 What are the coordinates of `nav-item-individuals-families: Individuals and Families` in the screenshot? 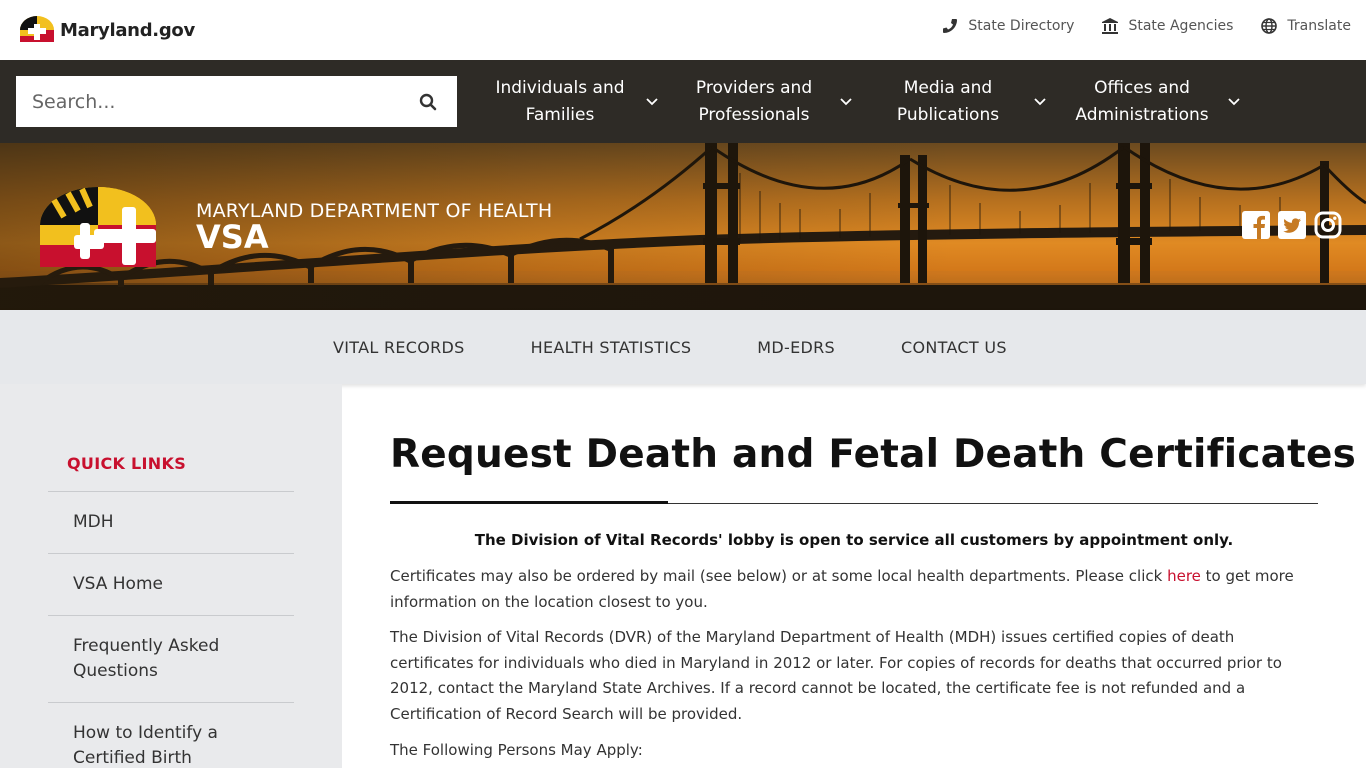 It's located at (575, 101).